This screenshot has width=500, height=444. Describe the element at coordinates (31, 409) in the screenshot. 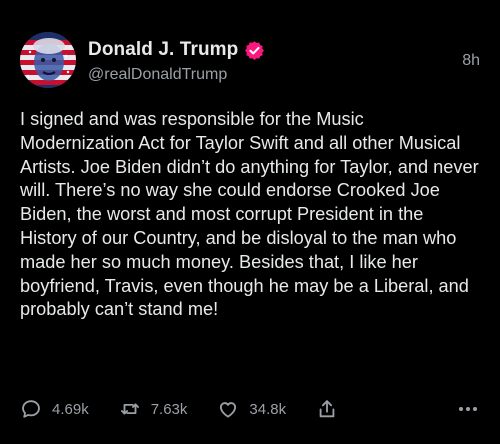

I see `comment-bubble-icon` at that location.